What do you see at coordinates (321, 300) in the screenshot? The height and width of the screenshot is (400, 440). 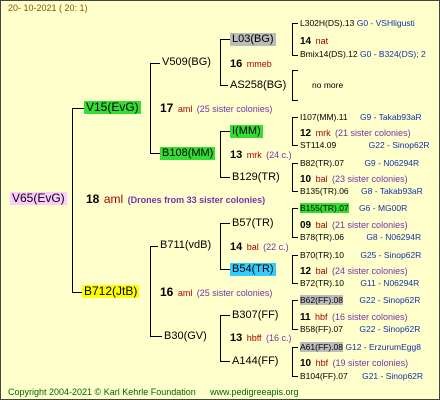 I see `gen4-queen-13: B62(FF).08` at bounding box center [321, 300].